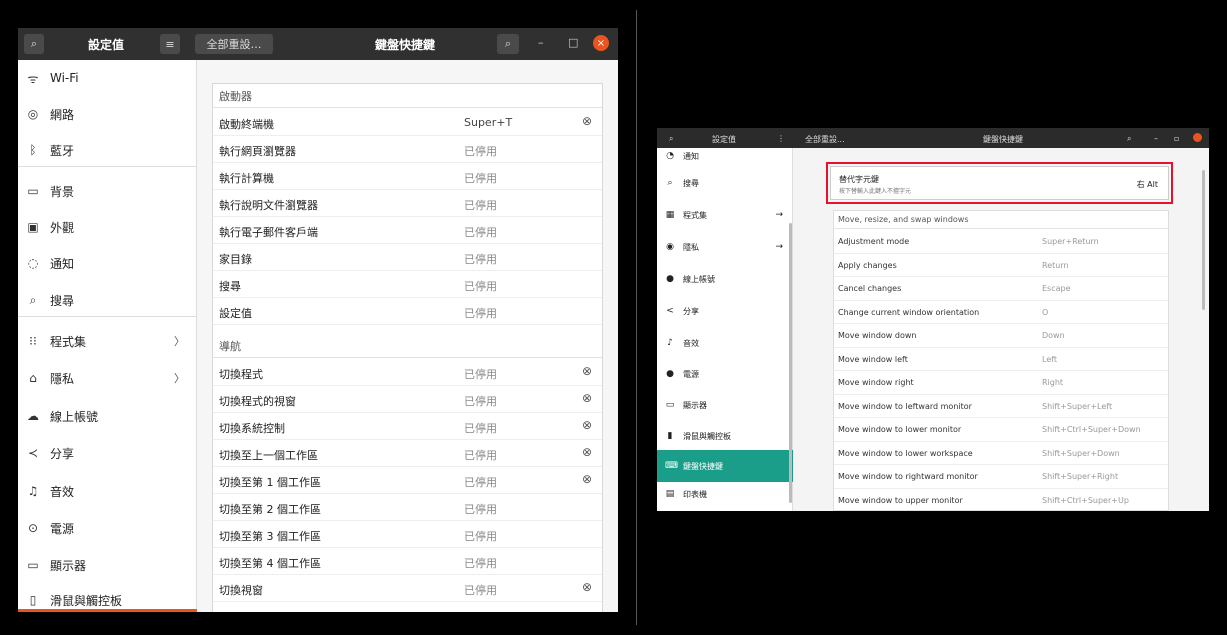 This screenshot has width=1227, height=635. What do you see at coordinates (407, 426) in the screenshot?
I see `shortcut-row: 切換系統控制 已停用 ⊗` at bounding box center [407, 426].